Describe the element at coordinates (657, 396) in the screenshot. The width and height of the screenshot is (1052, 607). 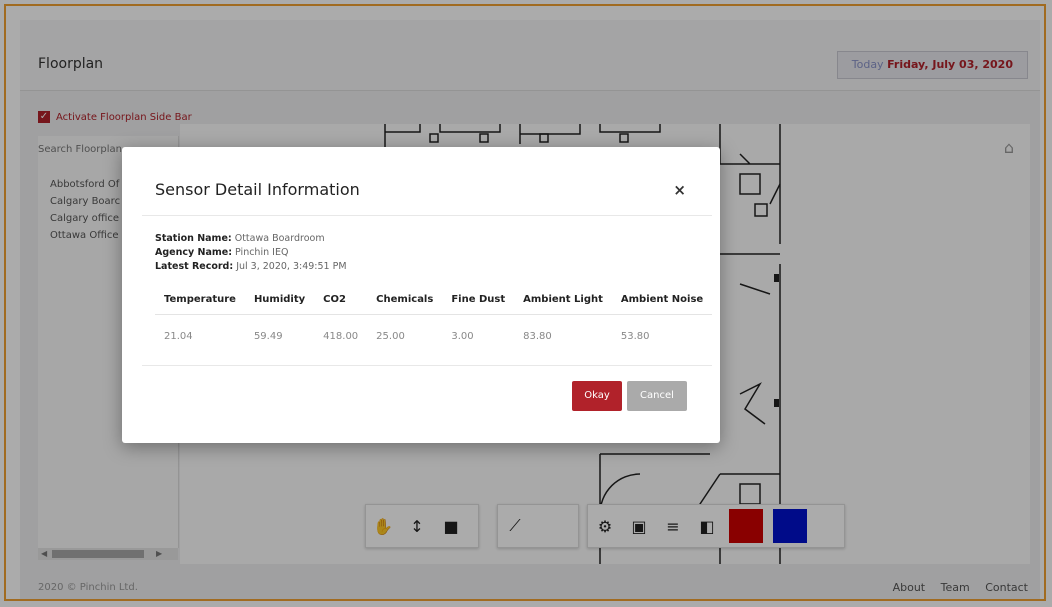
I see `cancel-button: Cancel` at that location.